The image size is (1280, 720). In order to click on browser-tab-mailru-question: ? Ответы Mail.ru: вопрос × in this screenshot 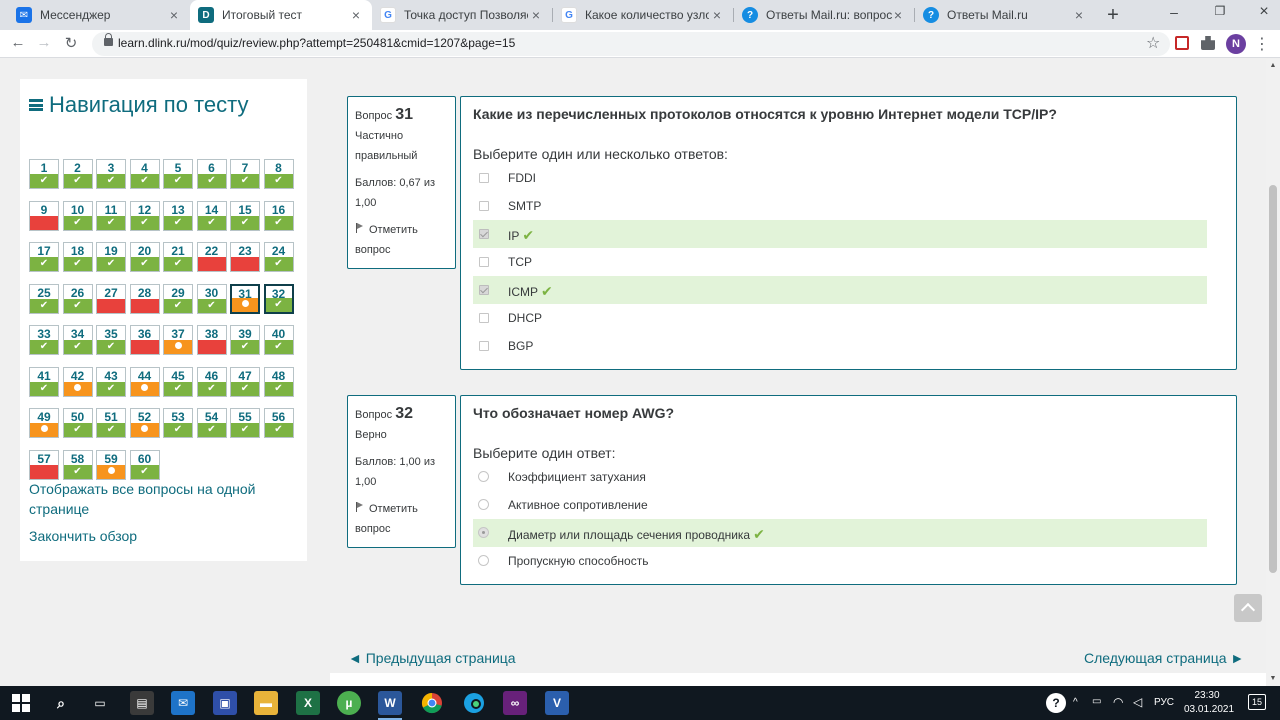, I will do `click(824, 15)`.